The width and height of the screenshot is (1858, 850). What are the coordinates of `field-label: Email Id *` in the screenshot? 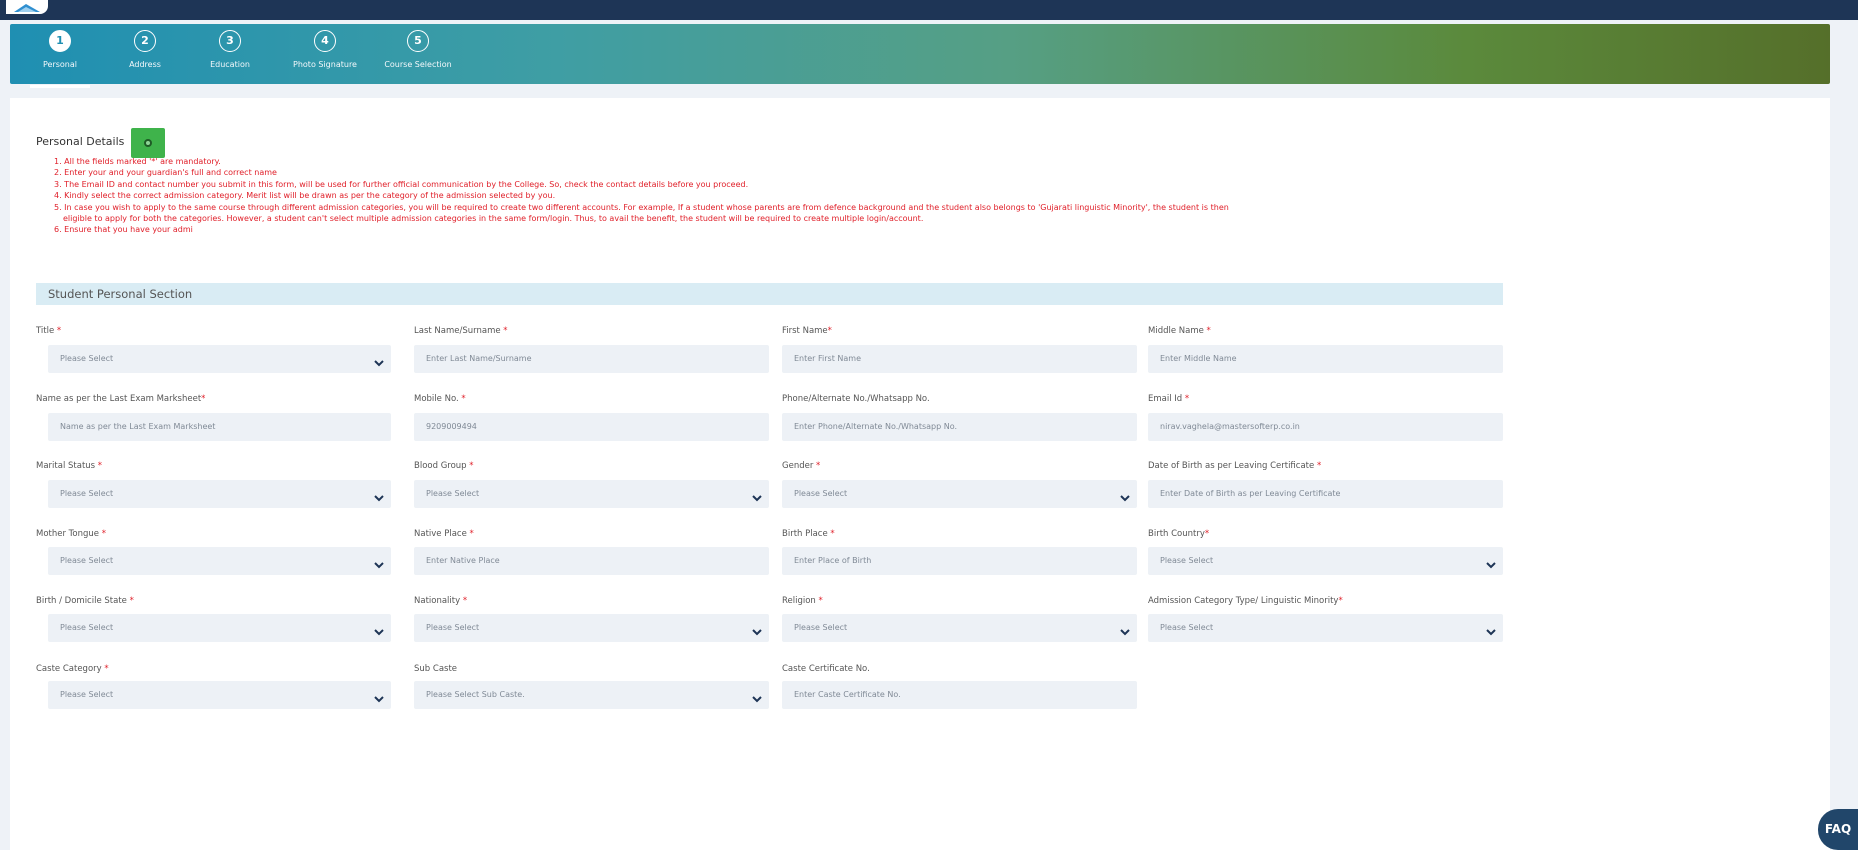 It's located at (1168, 399).